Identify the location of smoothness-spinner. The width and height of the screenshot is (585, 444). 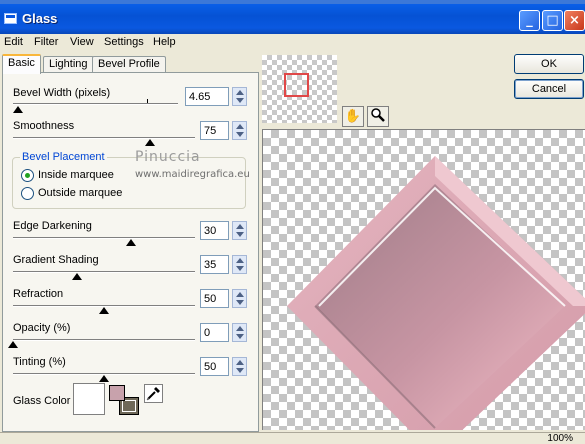
(239, 130).